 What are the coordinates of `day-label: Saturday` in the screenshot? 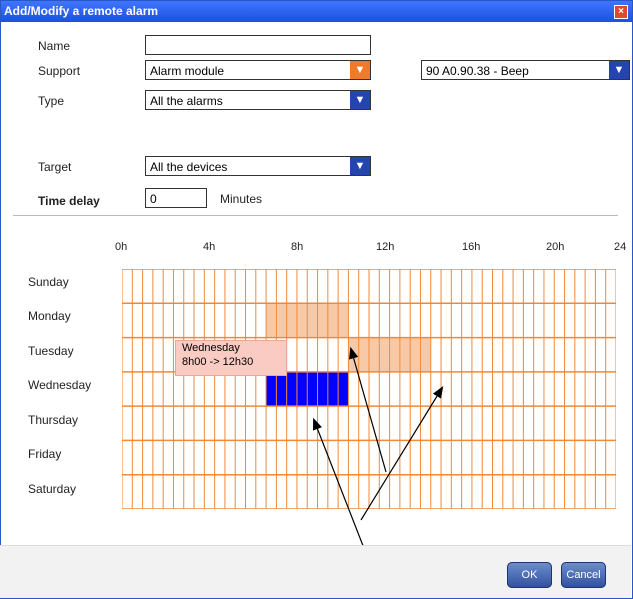 It's located at (52, 489).